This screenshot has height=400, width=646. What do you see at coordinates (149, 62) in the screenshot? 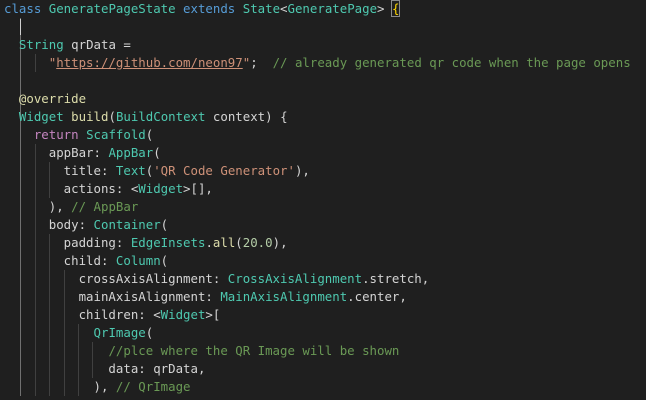
I see `code-token: https://github.com/neon97` at bounding box center [149, 62].